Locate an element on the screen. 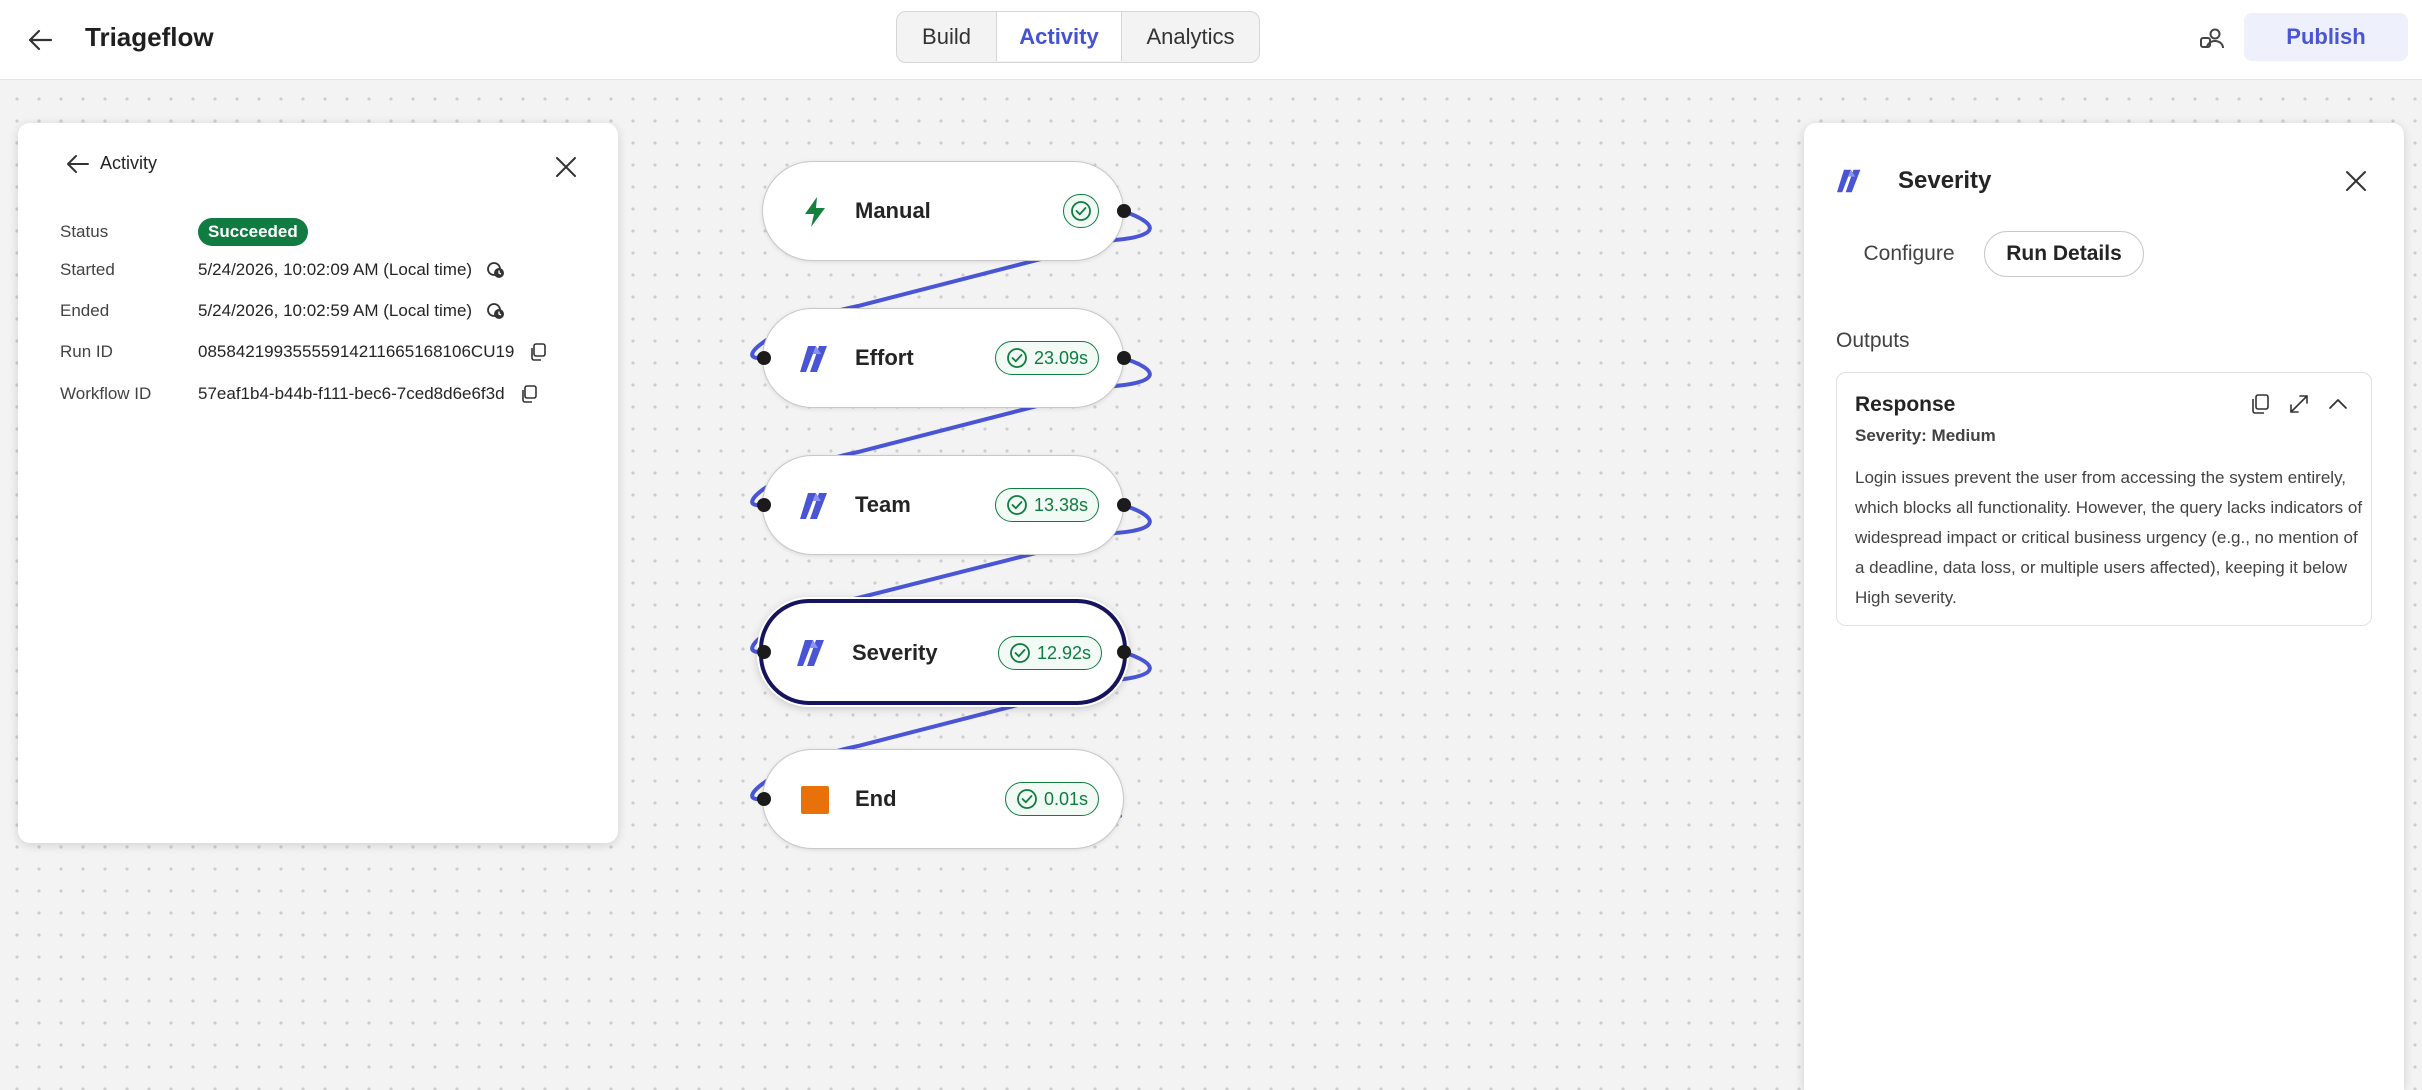 This screenshot has width=2422, height=1090. activity-back-button: Activity is located at coordinates (111, 163).